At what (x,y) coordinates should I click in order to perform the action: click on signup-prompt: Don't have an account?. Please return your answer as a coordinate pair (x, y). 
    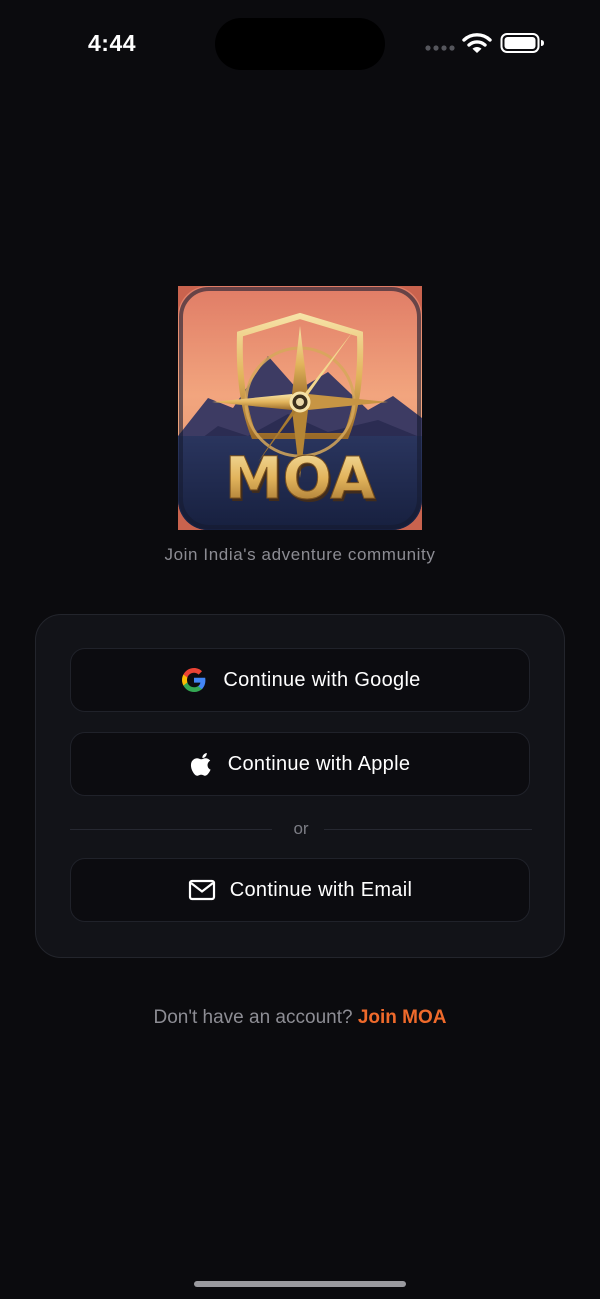
    Looking at the image, I should click on (253, 1017).